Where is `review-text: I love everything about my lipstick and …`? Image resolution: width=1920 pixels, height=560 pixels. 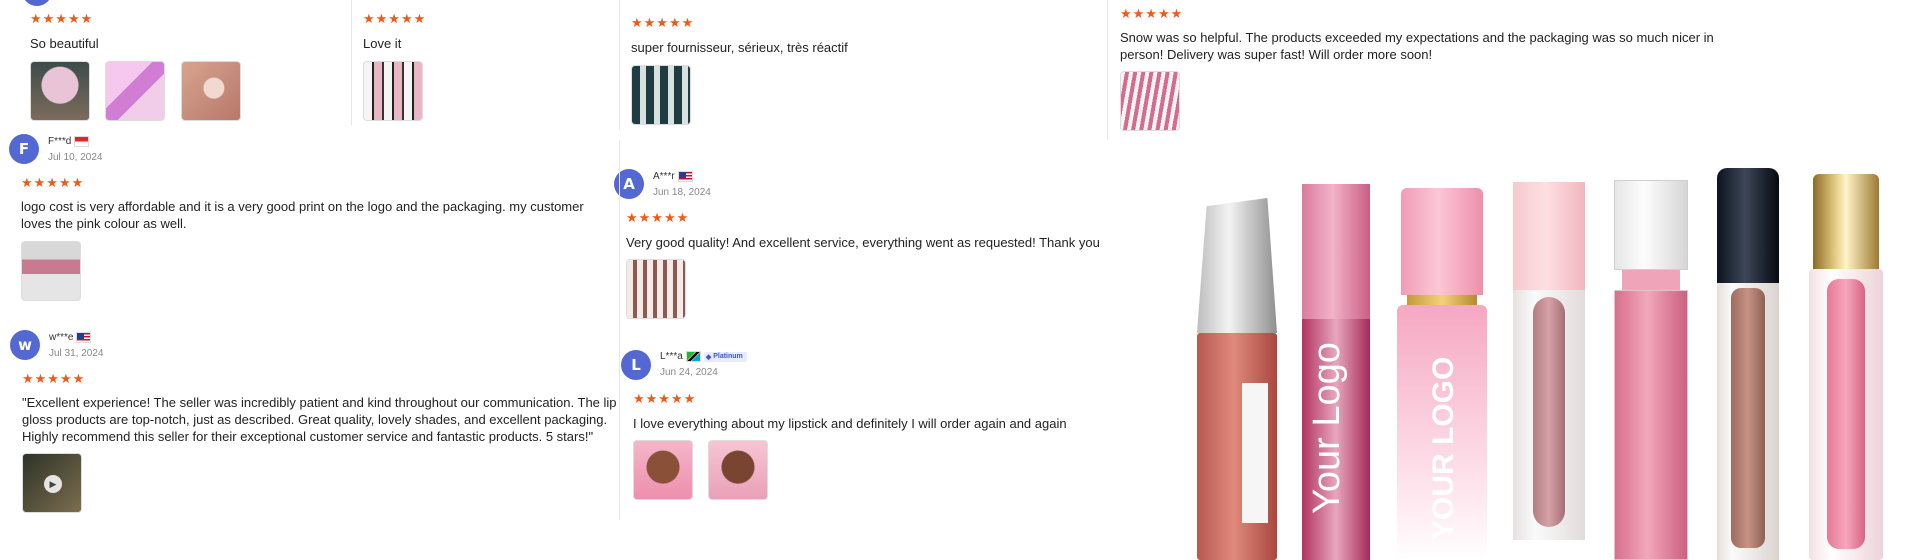 review-text: I love everything about my lipstick and … is located at coordinates (850, 423).